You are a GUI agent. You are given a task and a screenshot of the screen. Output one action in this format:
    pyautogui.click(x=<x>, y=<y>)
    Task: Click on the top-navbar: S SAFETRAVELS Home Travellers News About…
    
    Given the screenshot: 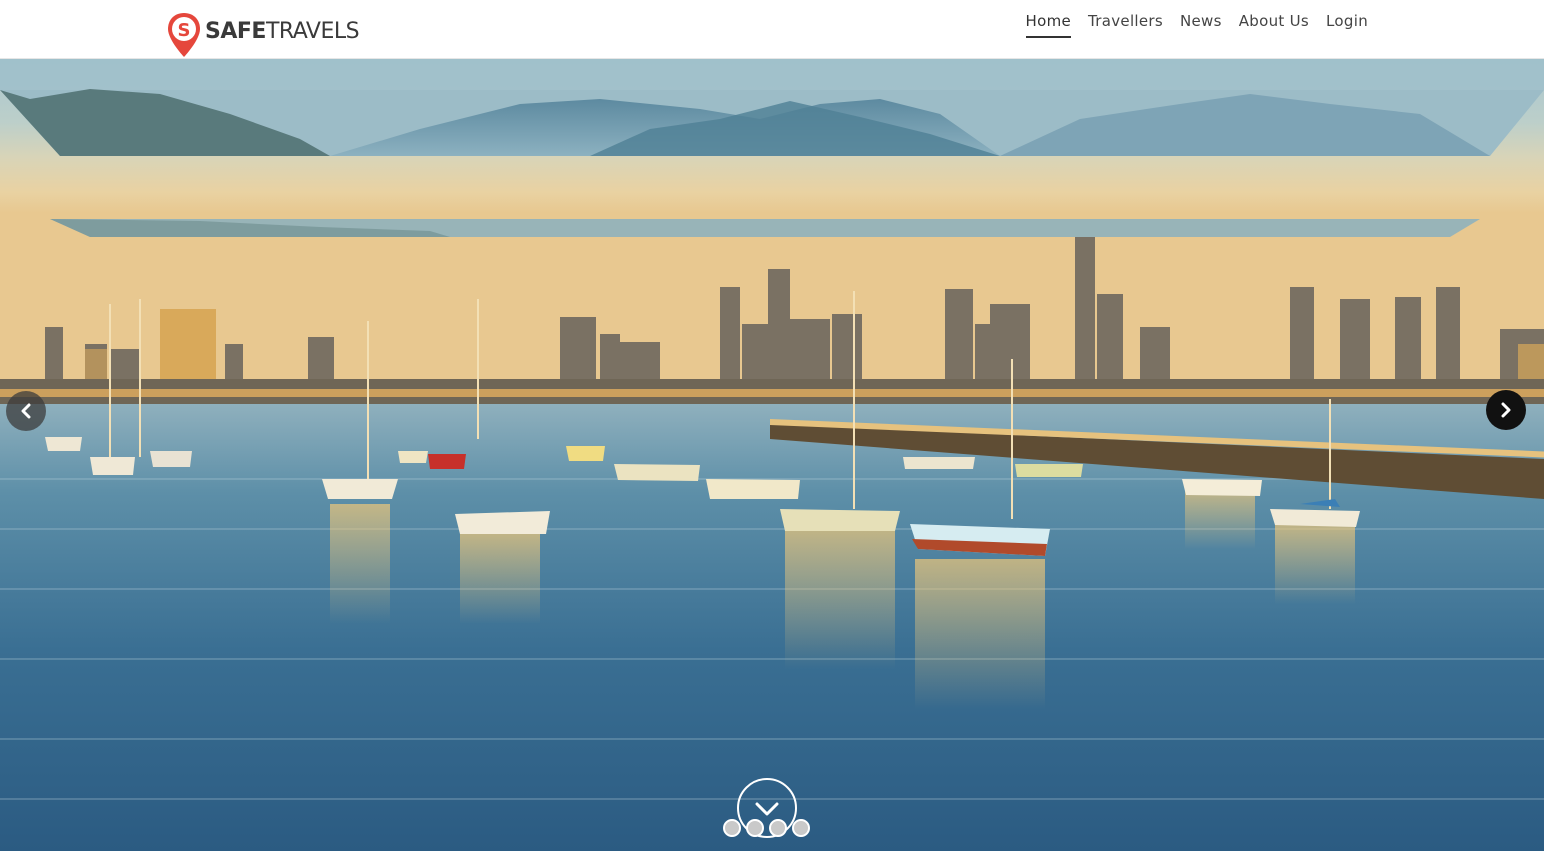 What is the action you would take?
    pyautogui.click(x=772, y=29)
    